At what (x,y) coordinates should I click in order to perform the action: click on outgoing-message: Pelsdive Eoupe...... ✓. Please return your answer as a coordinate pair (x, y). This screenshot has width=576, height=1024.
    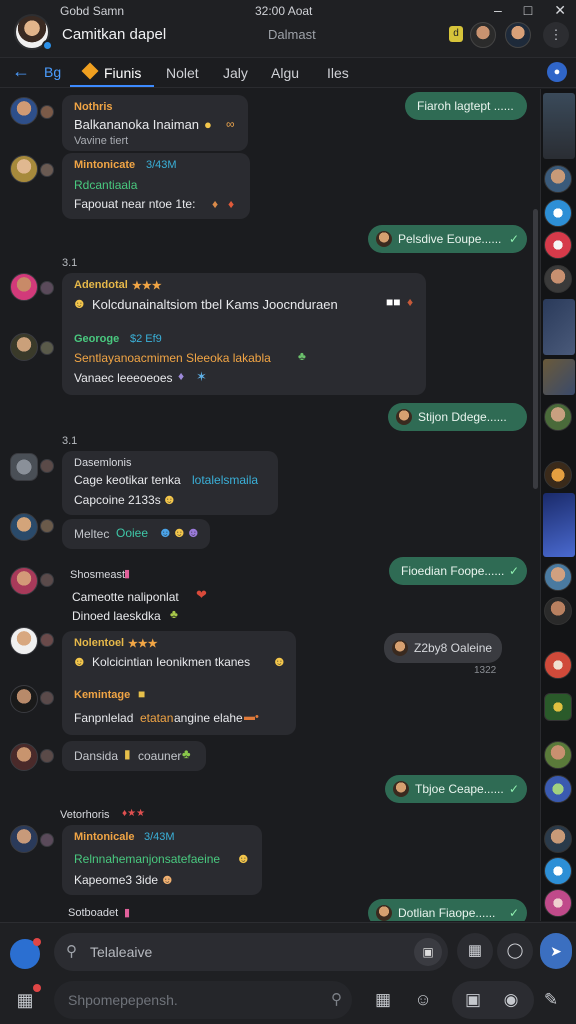
    Looking at the image, I should click on (447, 239).